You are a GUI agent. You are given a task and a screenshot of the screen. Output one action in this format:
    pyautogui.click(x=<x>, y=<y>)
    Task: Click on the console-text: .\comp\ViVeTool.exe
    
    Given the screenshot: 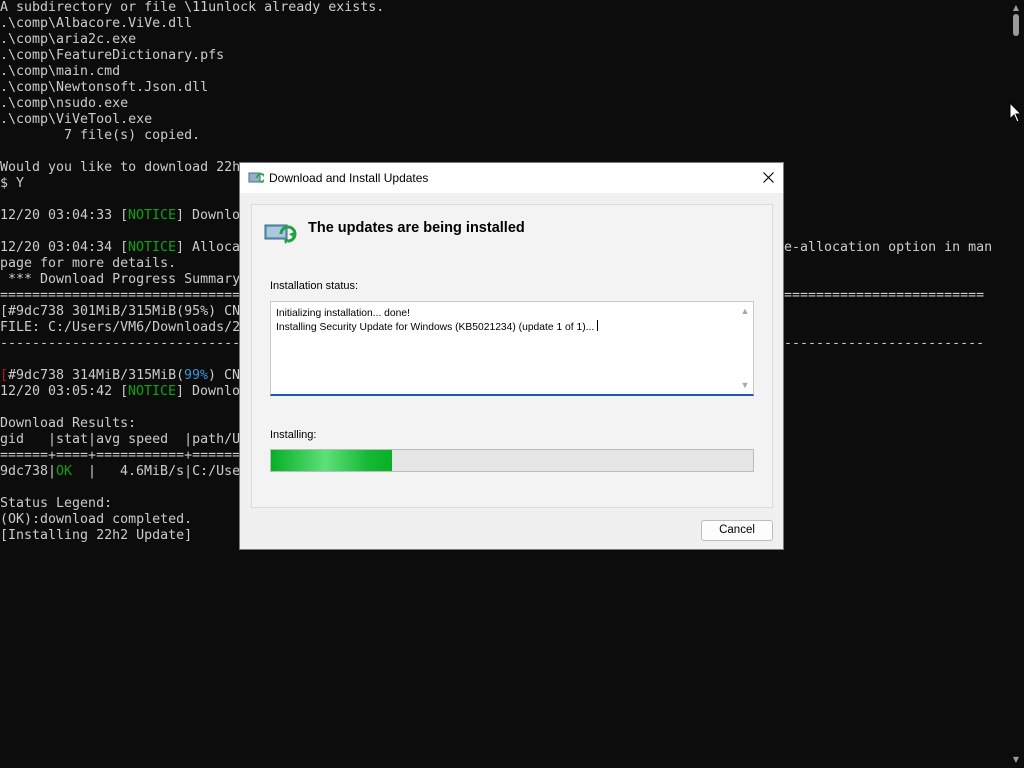 What is the action you would take?
    pyautogui.click(x=76, y=119)
    